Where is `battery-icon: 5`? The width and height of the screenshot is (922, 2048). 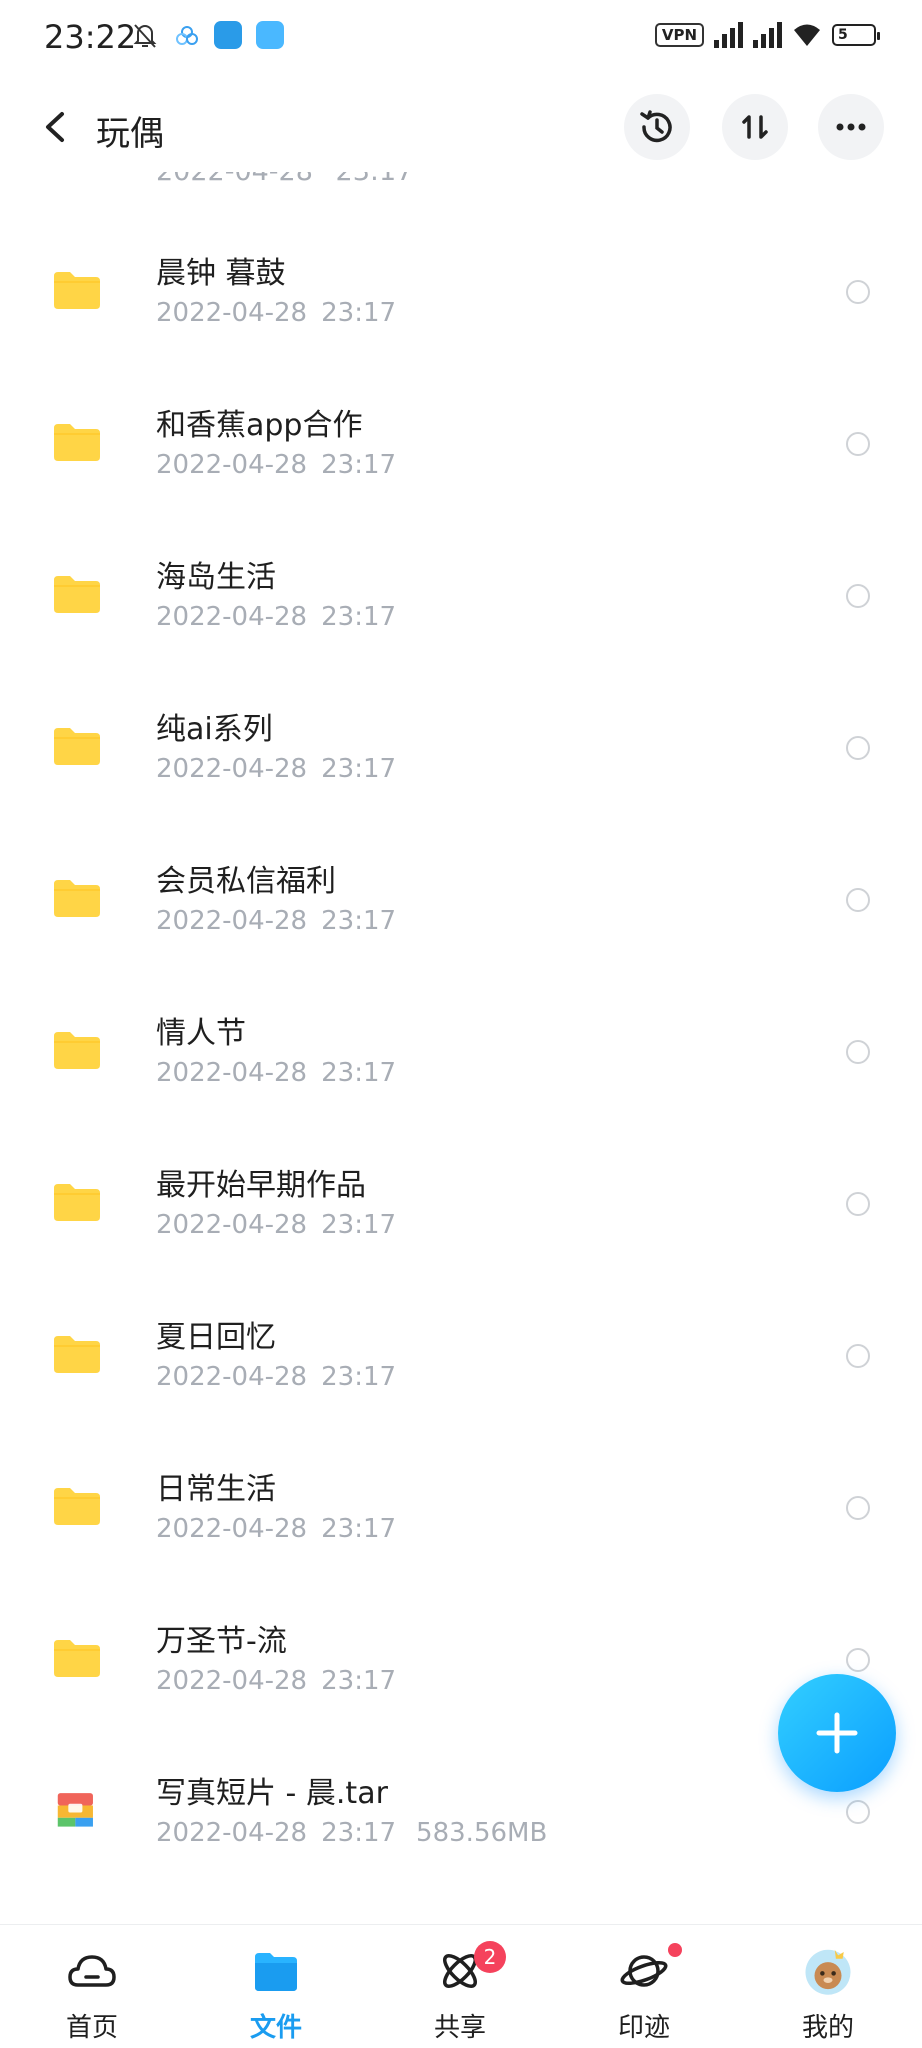
battery-icon: 5 is located at coordinates (856, 35).